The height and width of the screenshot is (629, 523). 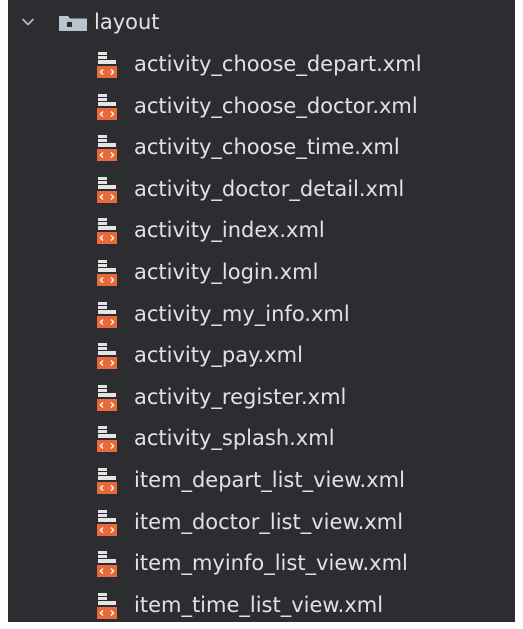 What do you see at coordinates (271, 563) in the screenshot?
I see `file-name: item_myinfo_list_view.xml` at bounding box center [271, 563].